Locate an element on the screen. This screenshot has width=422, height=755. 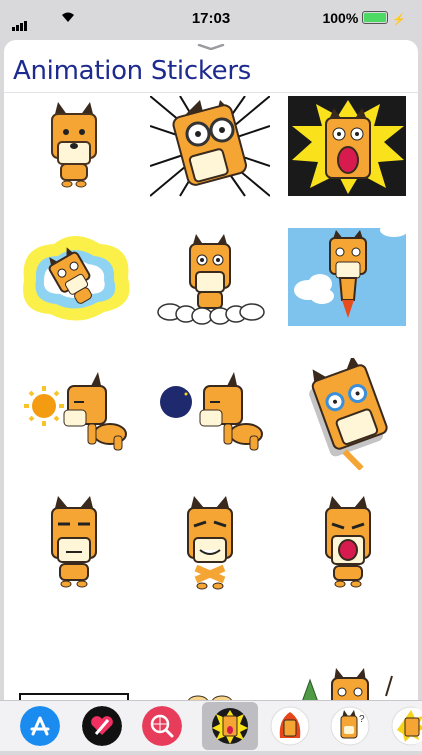
sticker-dog-on-clouds is located at coordinates (210, 282).